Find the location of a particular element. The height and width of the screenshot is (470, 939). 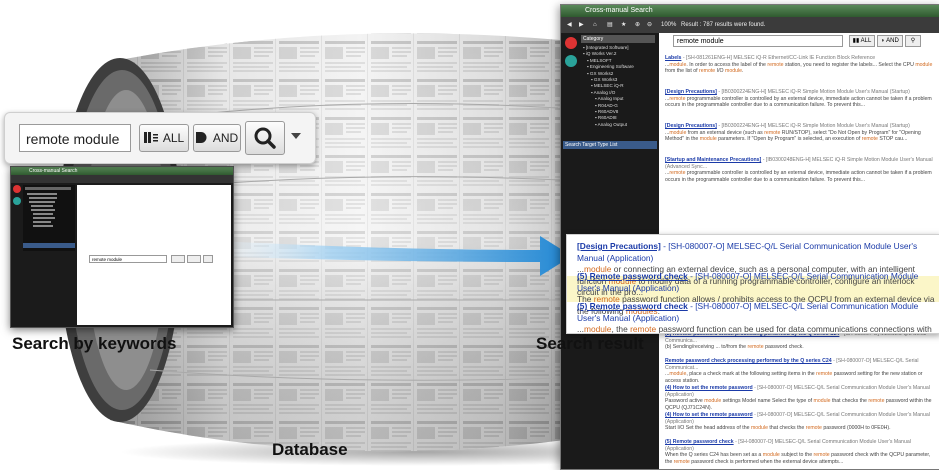

and-label: AND is located at coordinates (225, 138).